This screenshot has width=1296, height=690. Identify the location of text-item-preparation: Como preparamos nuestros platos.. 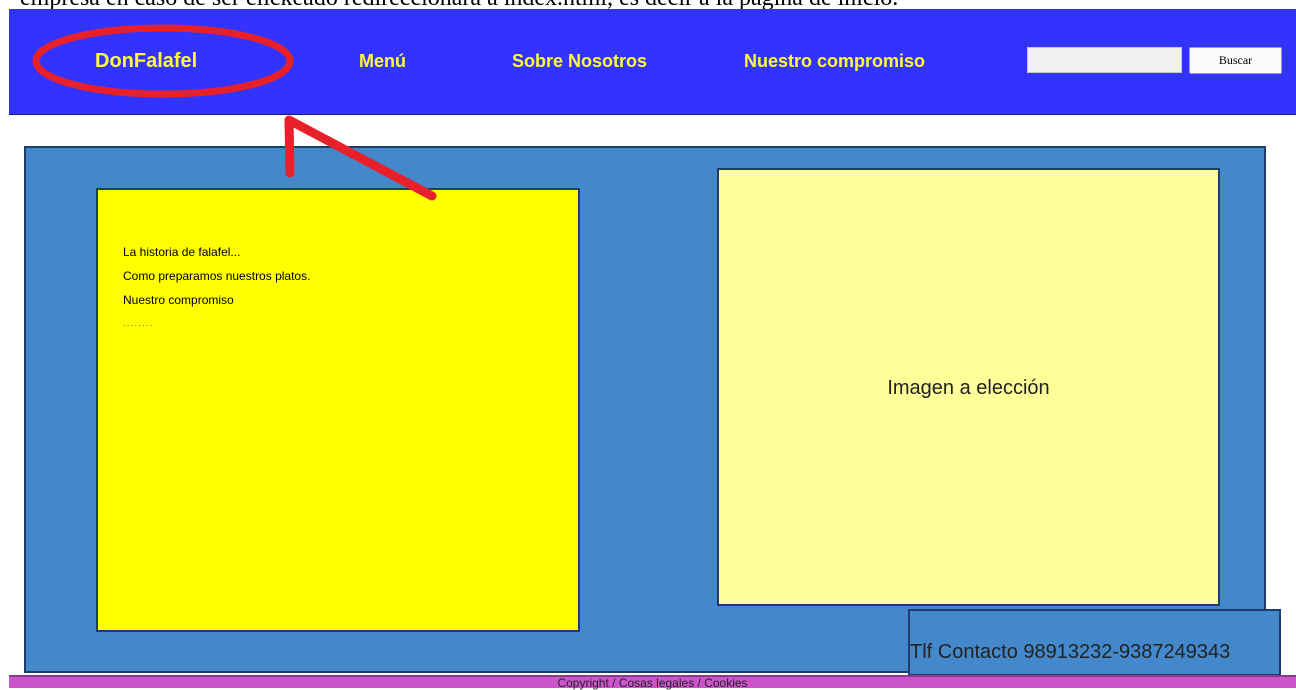
(217, 276).